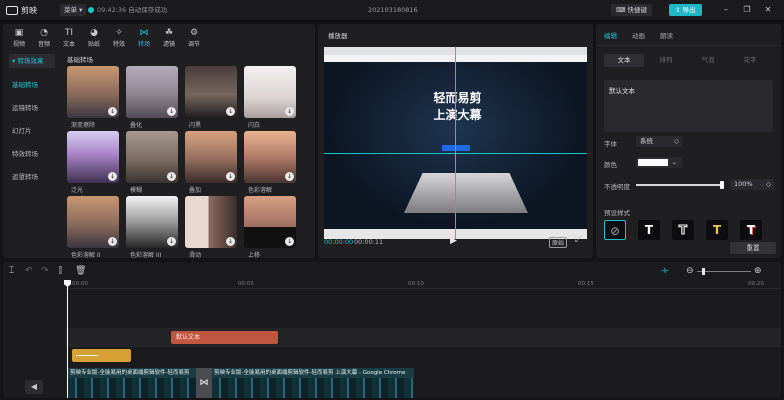 This screenshot has width=784, height=400. Describe the element at coordinates (688, 106) in the screenshot. I see `text-input: 默认文本` at that location.